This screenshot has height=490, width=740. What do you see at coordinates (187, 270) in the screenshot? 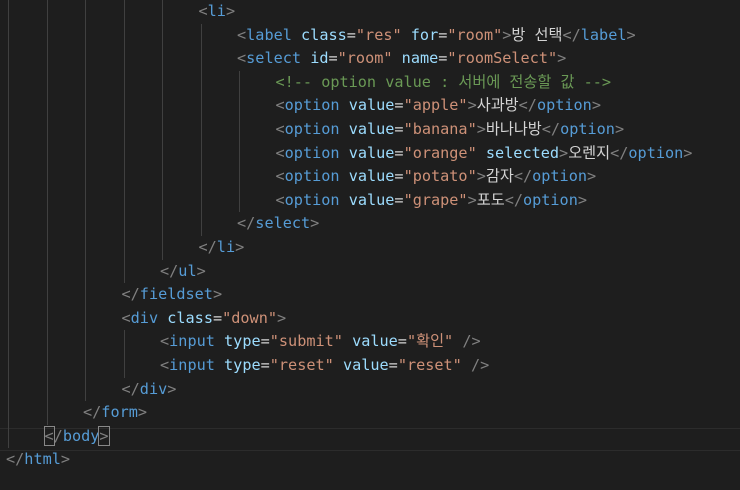
I see `code-token: ul` at bounding box center [187, 270].